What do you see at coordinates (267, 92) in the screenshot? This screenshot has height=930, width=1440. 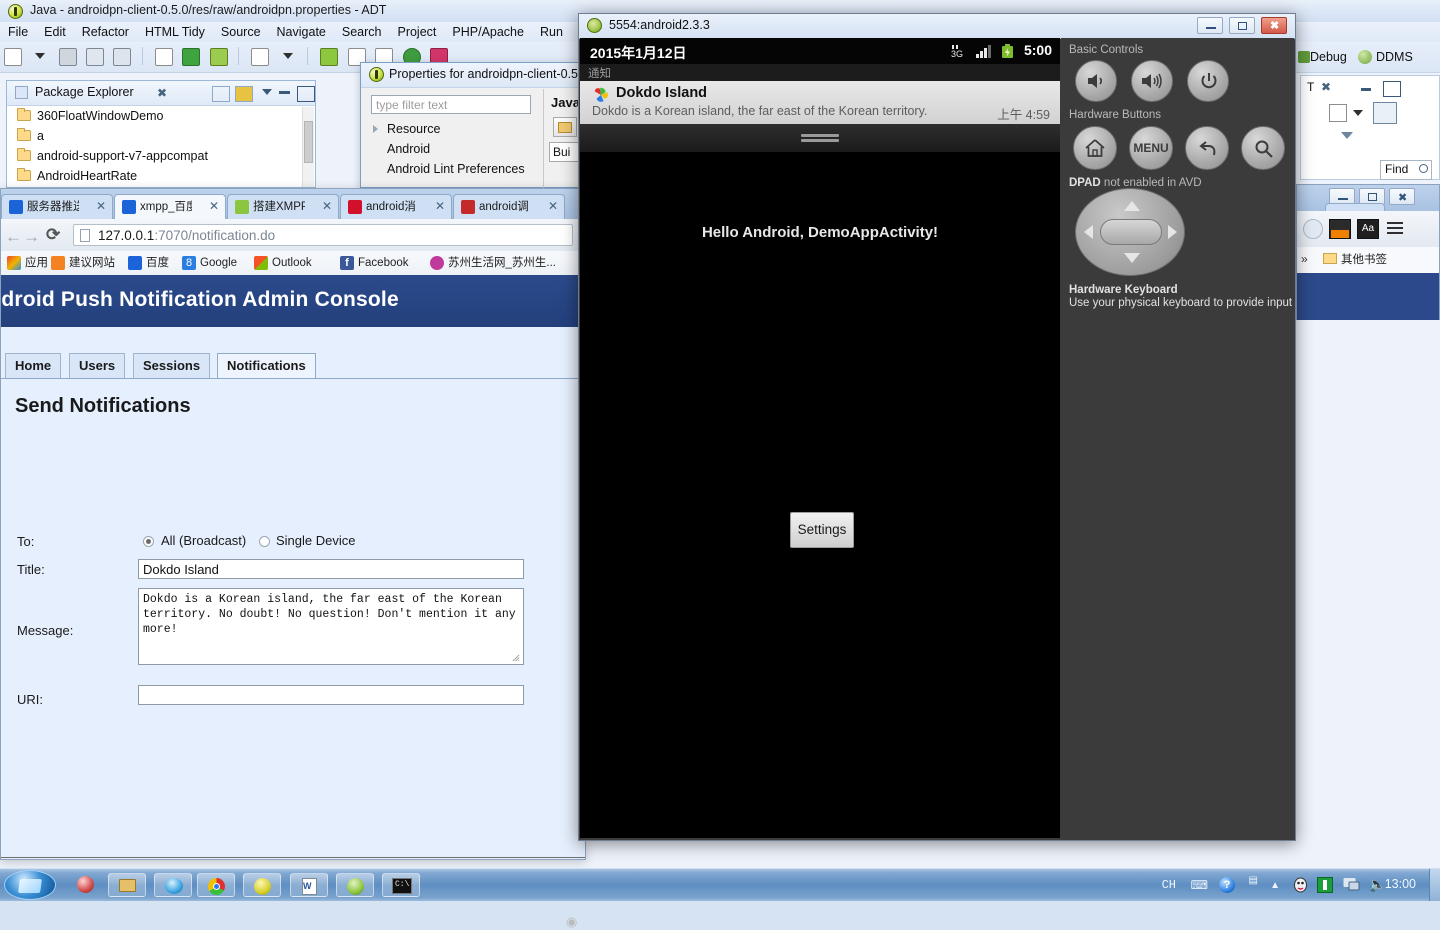 I see `view-menu-icon` at bounding box center [267, 92].